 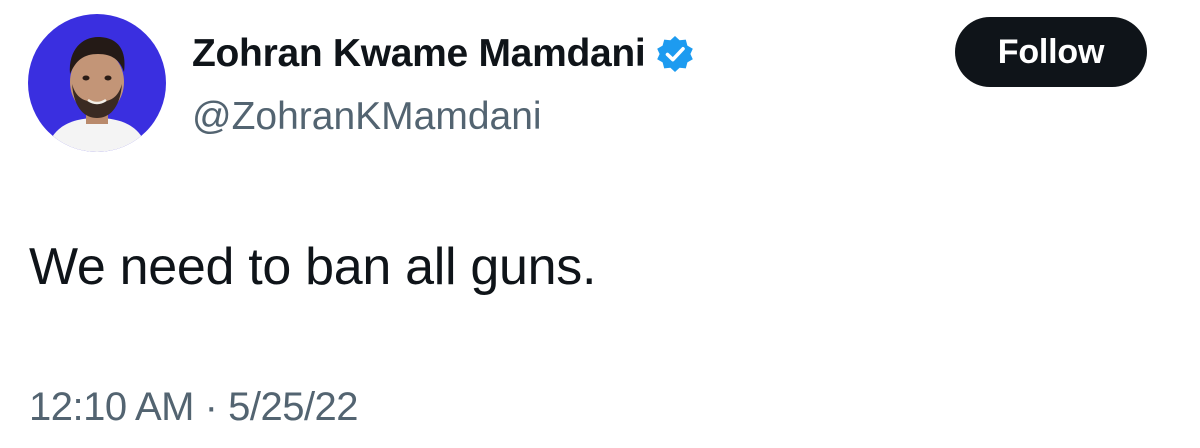 What do you see at coordinates (675, 54) in the screenshot?
I see `verified-badge-icon` at bounding box center [675, 54].